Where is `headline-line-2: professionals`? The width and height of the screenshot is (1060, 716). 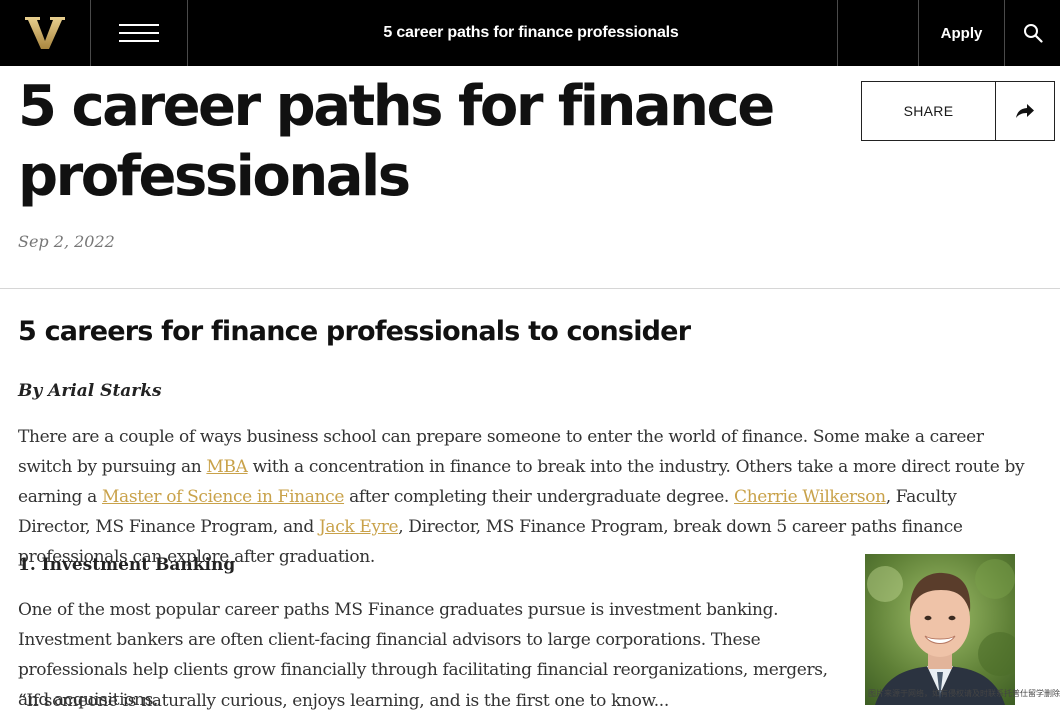
headline-line-2: professionals is located at coordinates (213, 176).